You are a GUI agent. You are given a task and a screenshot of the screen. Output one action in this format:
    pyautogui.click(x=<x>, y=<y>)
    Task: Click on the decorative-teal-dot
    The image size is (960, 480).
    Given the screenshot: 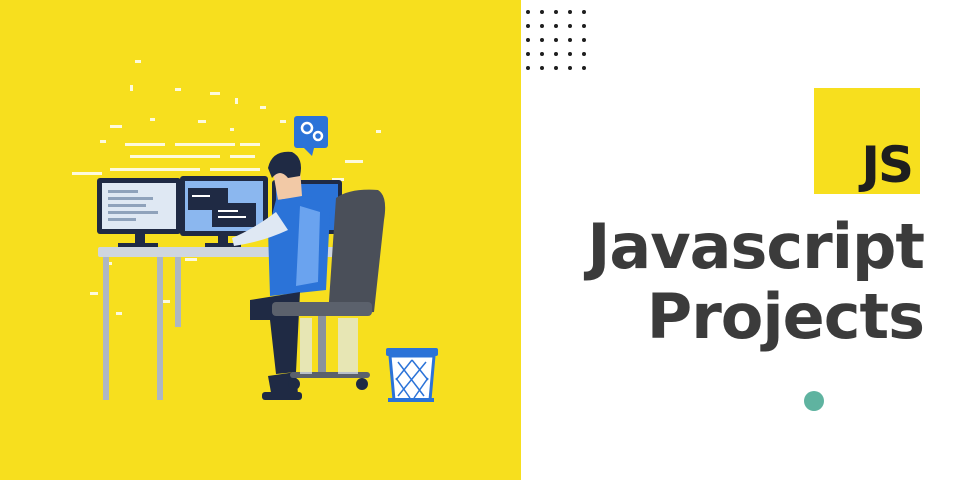 What is the action you would take?
    pyautogui.click(x=814, y=401)
    